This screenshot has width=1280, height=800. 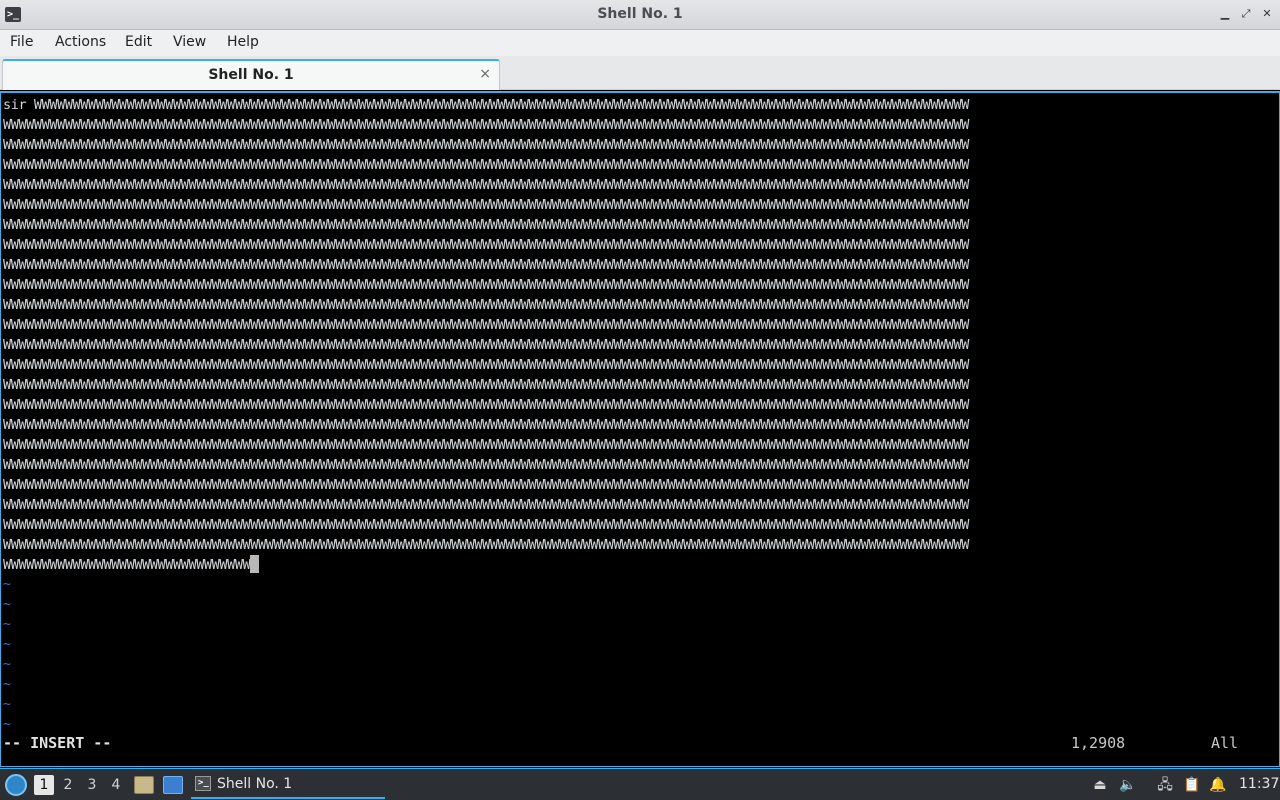 I want to click on menu-bar: File Actions Edit View Help, so click(x=640, y=43).